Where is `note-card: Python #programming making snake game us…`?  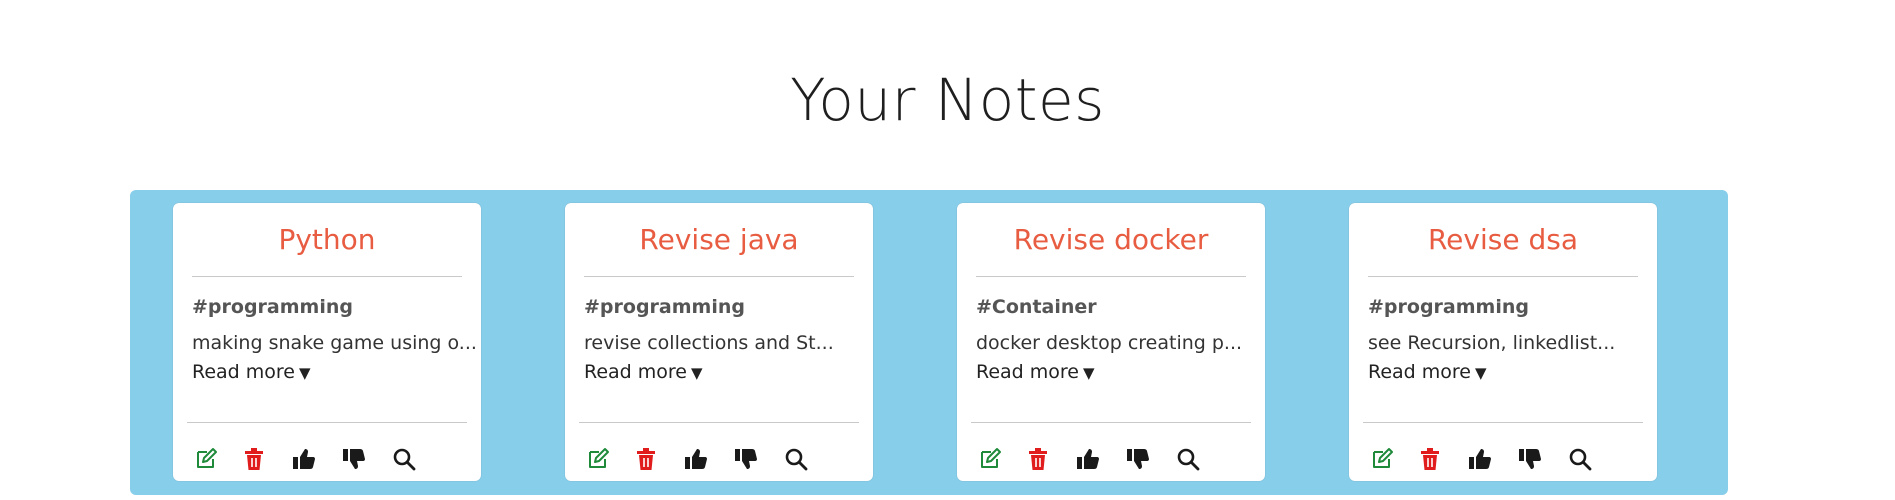
note-card: Python #programming making snake game us… is located at coordinates (327, 342).